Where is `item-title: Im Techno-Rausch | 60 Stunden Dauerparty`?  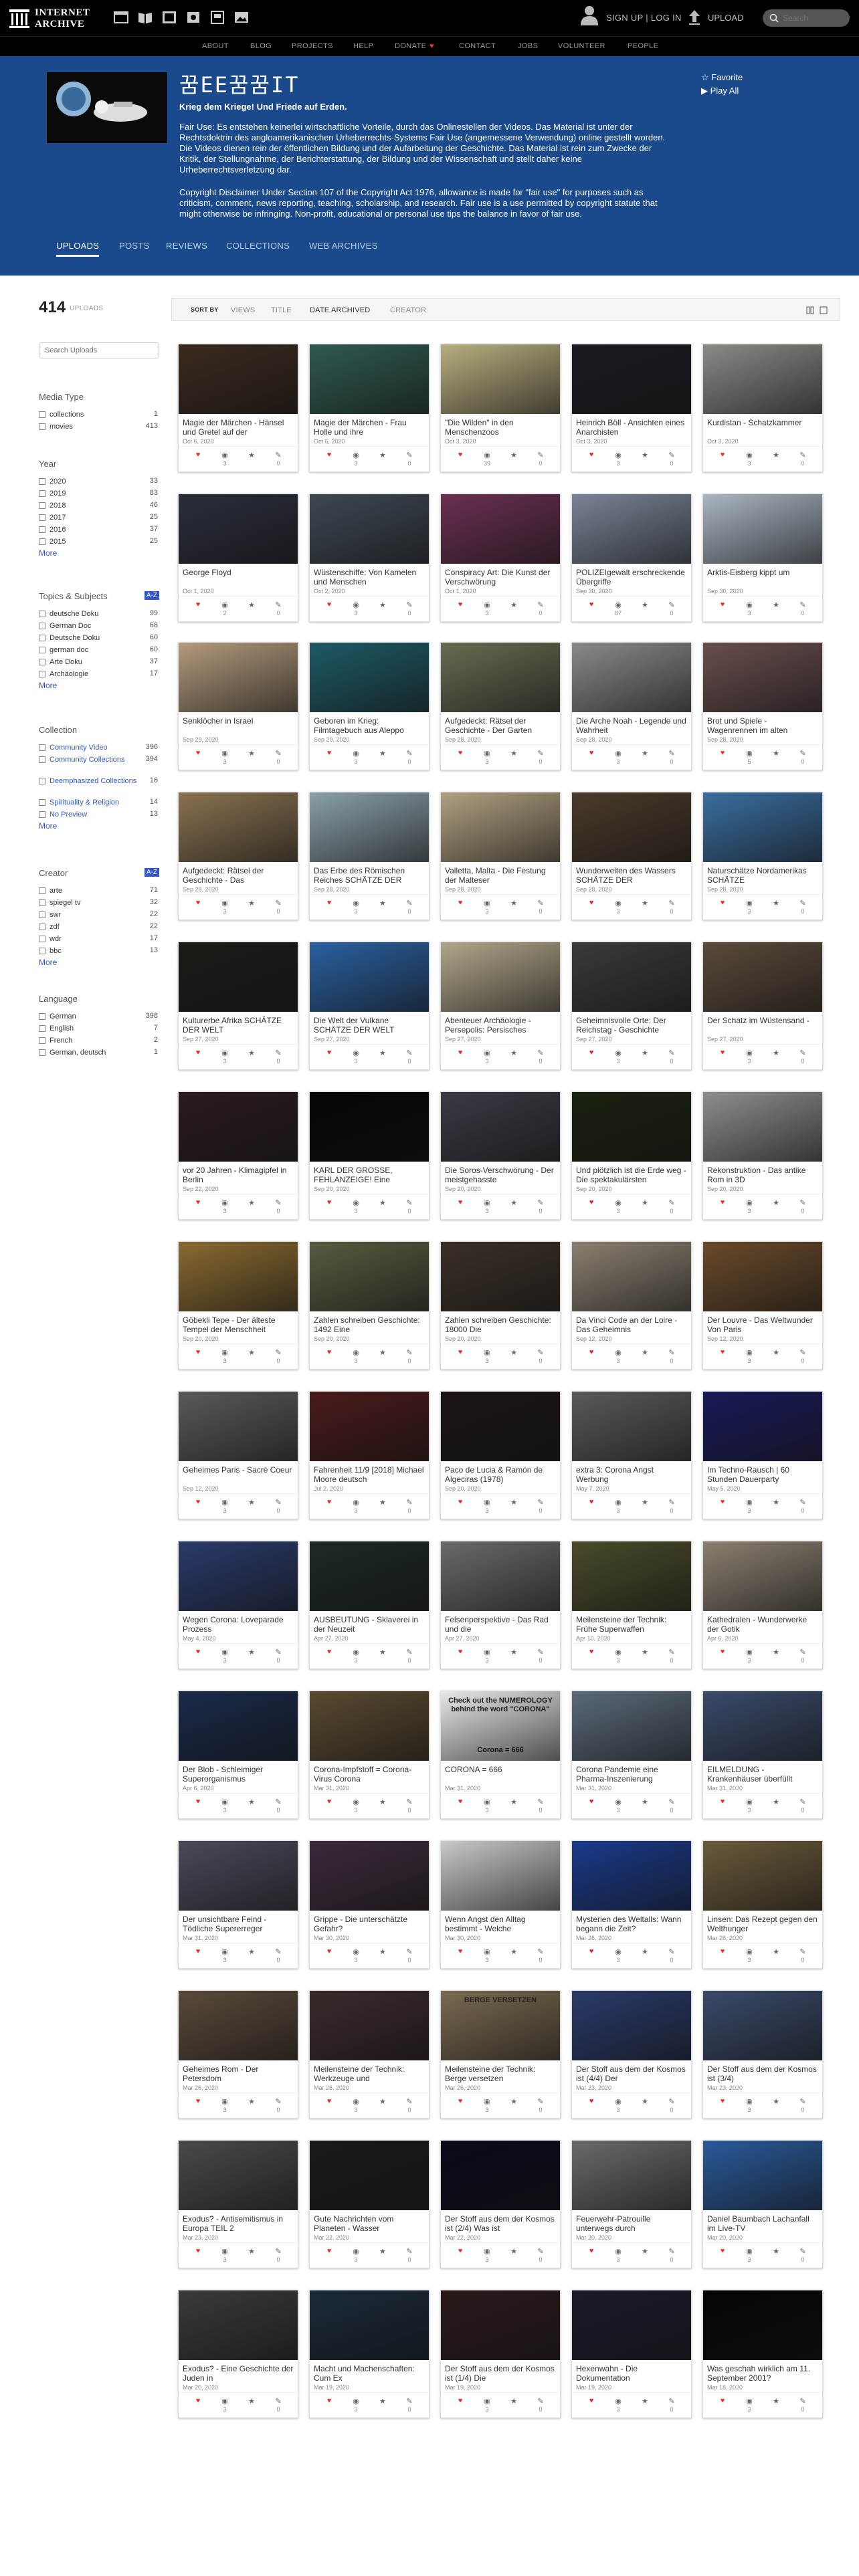
item-title: Im Techno-Rausch | 60 Stunden Dauerparty is located at coordinates (762, 1475).